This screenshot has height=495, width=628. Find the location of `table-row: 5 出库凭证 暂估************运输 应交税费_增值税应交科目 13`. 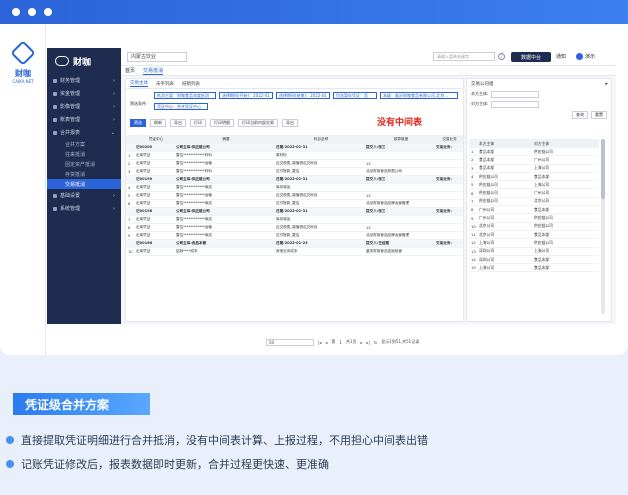

table-row: 5 出库凭证 暂估************运输 应交税费_增值税应交科目 13 is located at coordinates (294, 196).